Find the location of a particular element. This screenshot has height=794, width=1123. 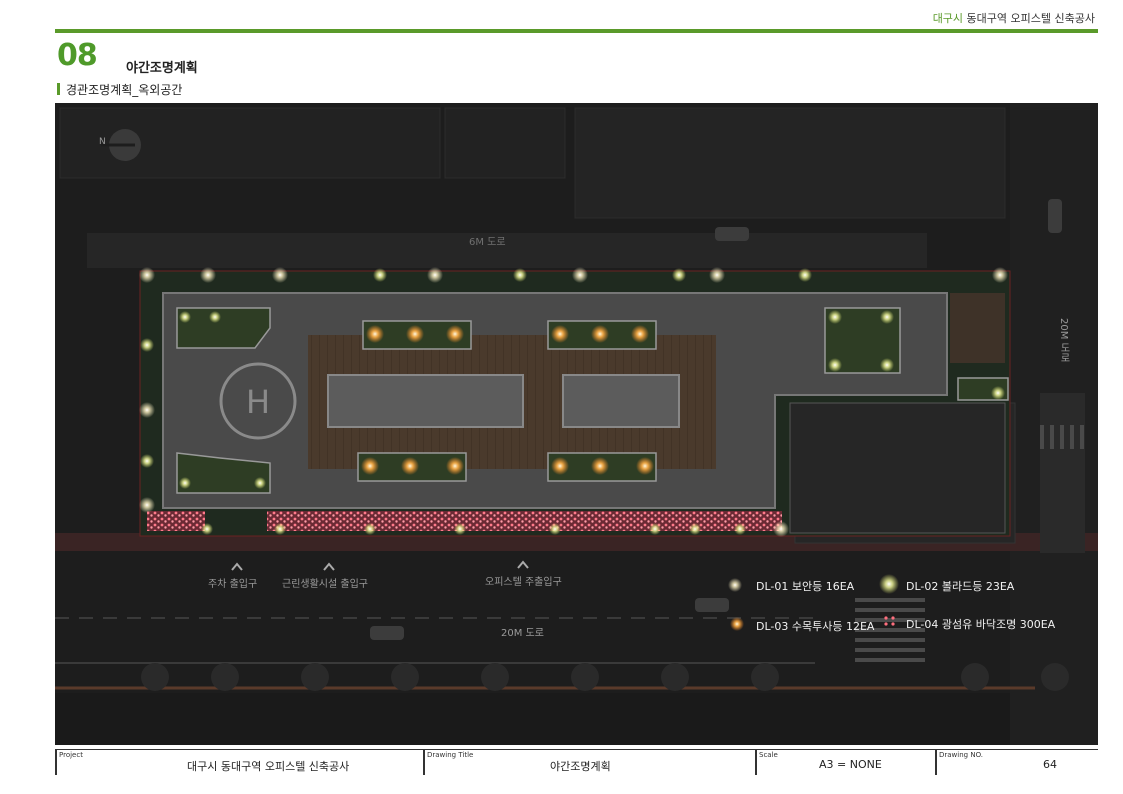

header-project-name: 대구시 동대구역 오피스텔 신축공사 is located at coordinates (1014, 18).